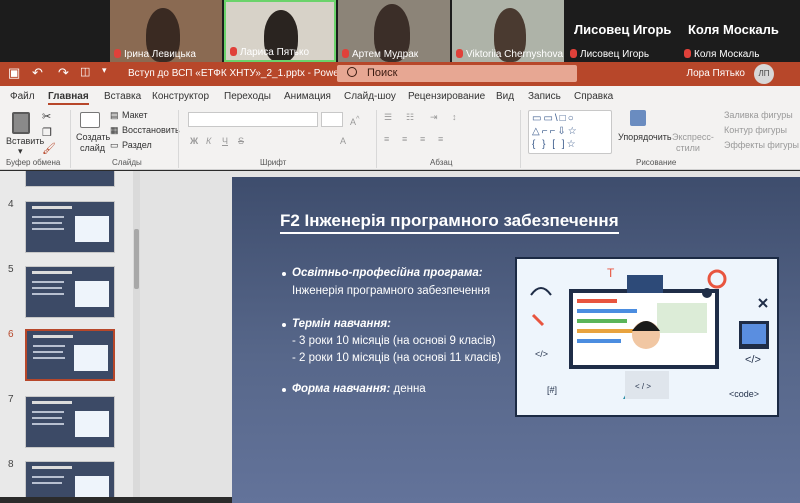  What do you see at coordinates (225, 141) in the screenshot?
I see `underline-button: Ч` at bounding box center [225, 141].